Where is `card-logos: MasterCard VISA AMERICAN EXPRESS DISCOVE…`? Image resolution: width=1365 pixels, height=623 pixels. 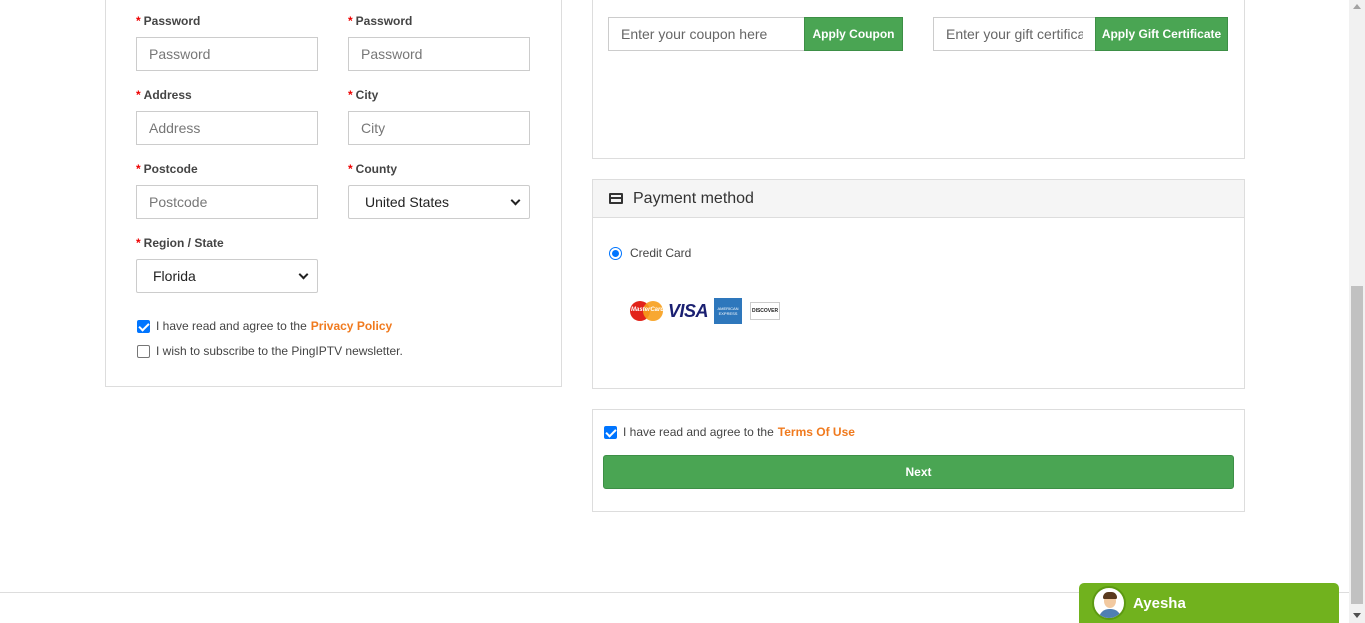 card-logos: MasterCard VISA AMERICAN EXPRESS DISCOVE… is located at coordinates (705, 311).